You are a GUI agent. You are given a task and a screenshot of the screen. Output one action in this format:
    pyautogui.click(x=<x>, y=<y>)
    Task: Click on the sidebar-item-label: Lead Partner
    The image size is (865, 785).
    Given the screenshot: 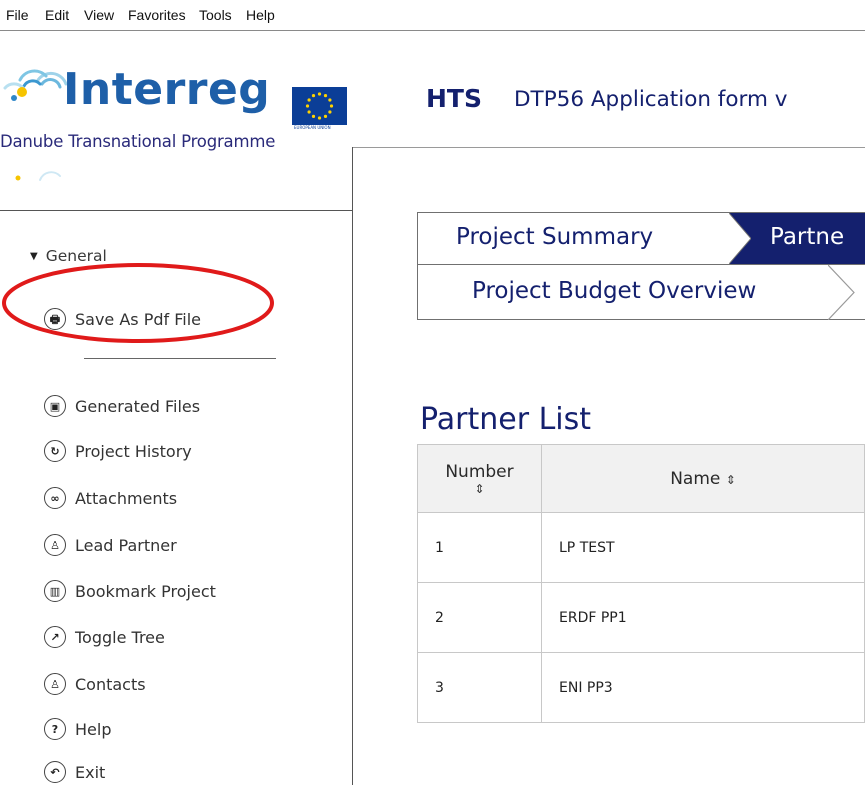 What is the action you would take?
    pyautogui.click(x=126, y=545)
    